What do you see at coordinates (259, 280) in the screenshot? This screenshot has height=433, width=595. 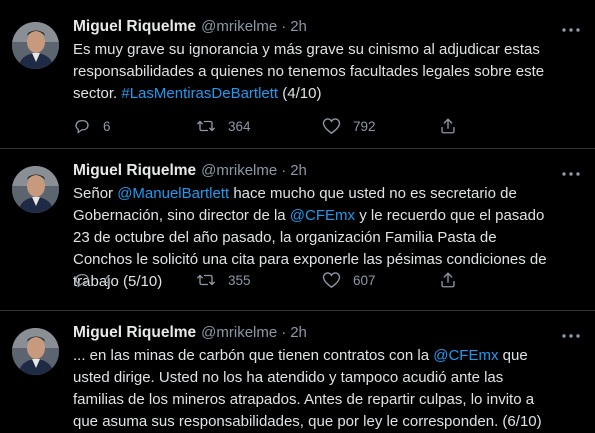 I see `retweet-button: 355` at bounding box center [259, 280].